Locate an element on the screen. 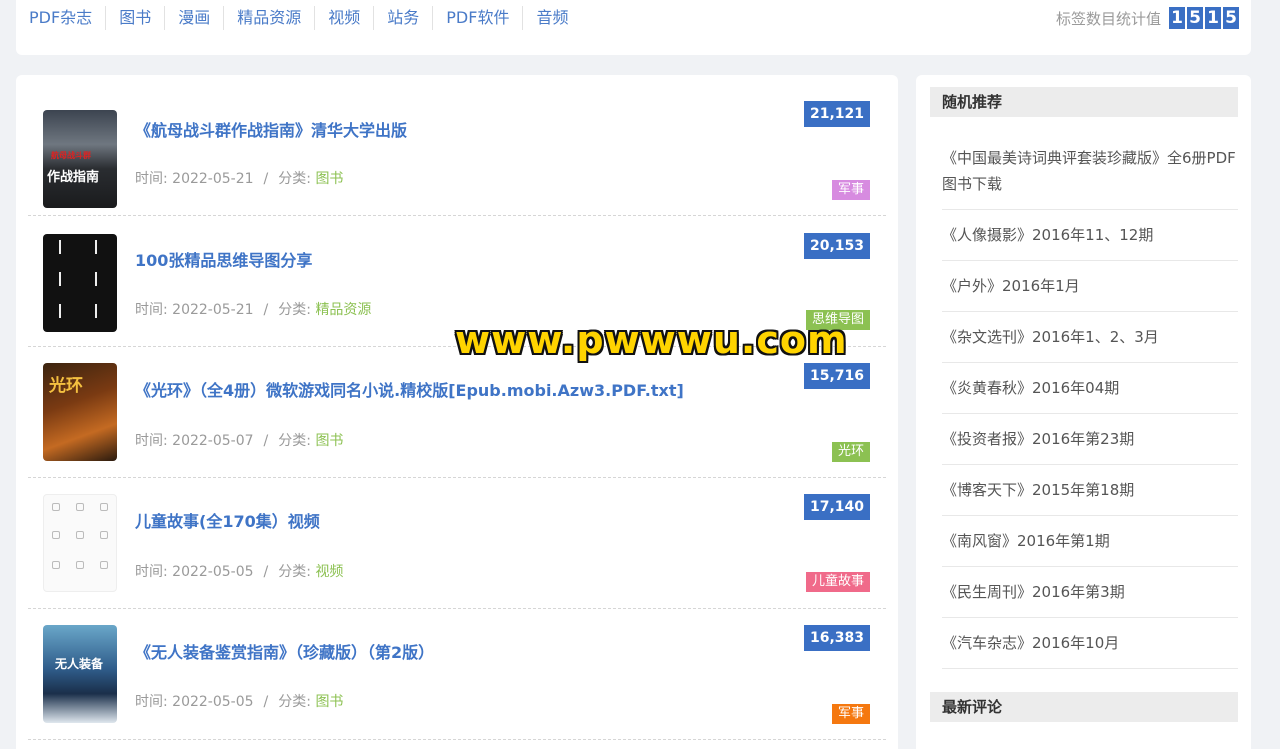 The width and height of the screenshot is (1280, 749). post-meta: 时间: 2022-05-21 / 分类: 精品资源 is located at coordinates (253, 309).